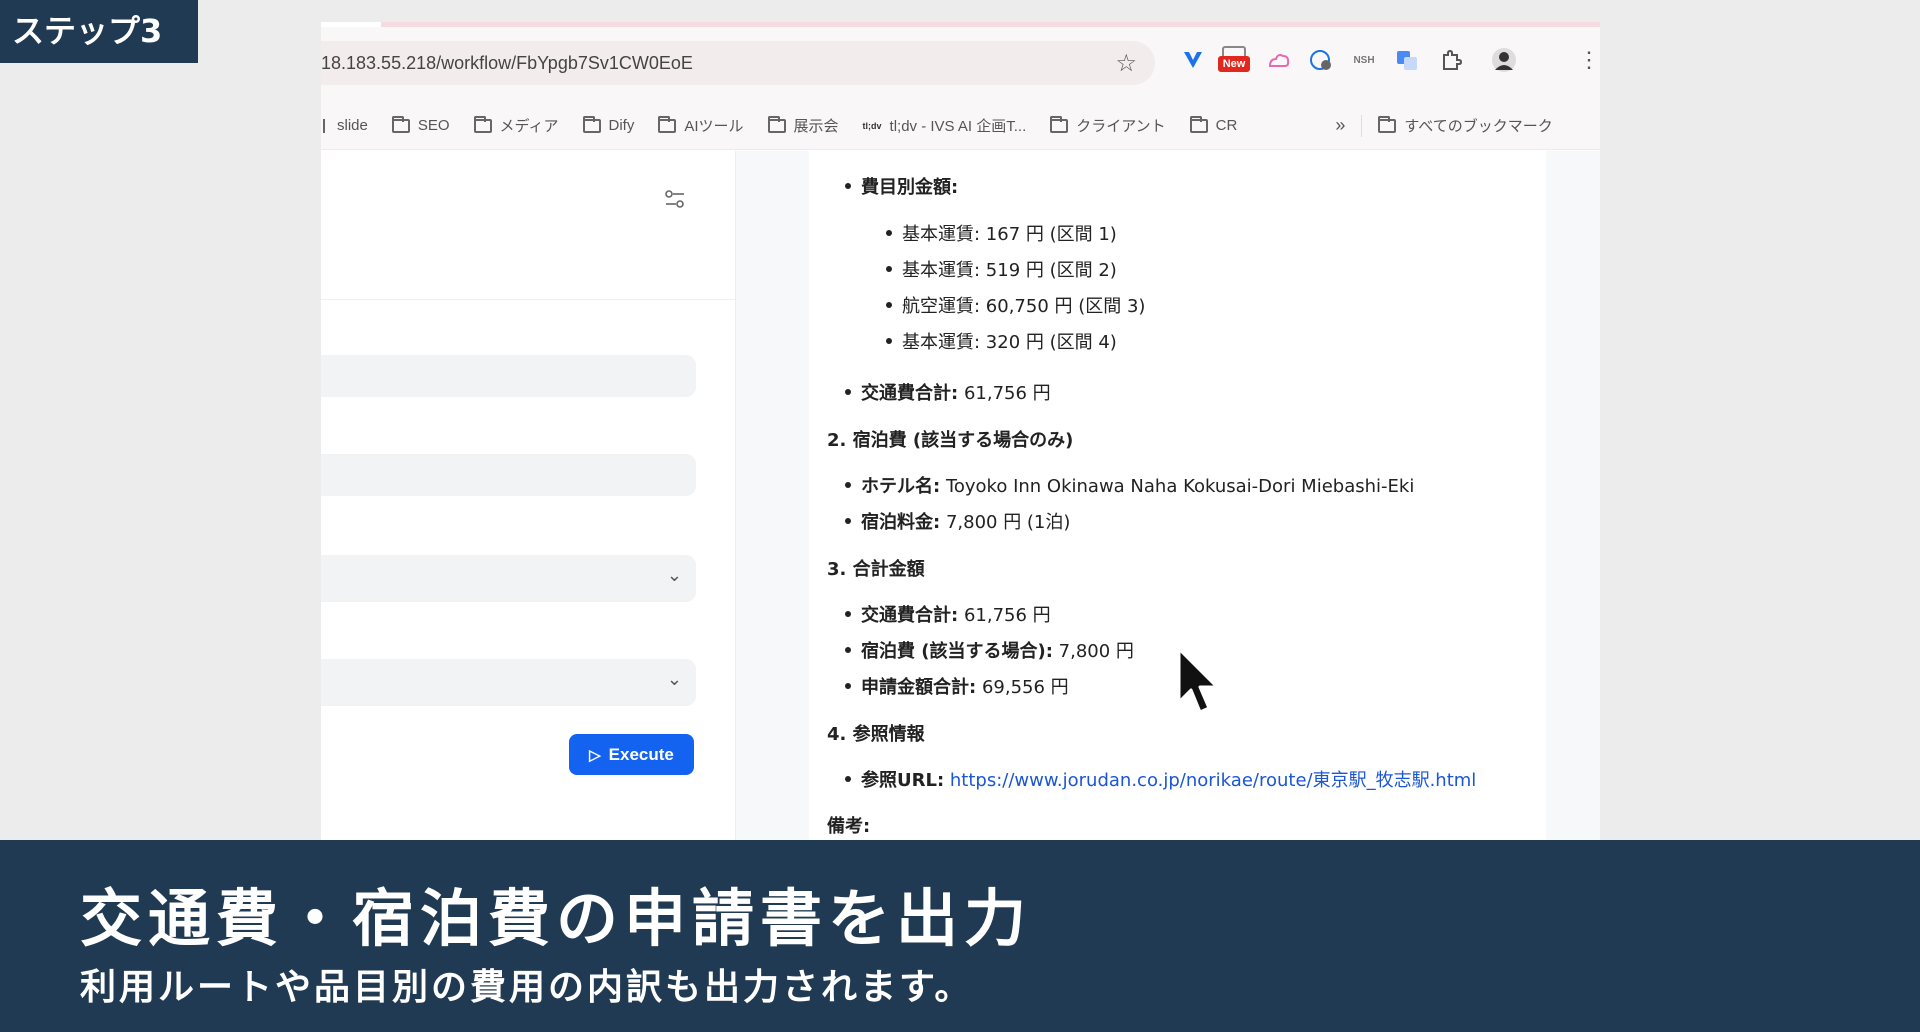  What do you see at coordinates (849, 826) in the screenshot?
I see `remarks-label: 備考:` at bounding box center [849, 826].